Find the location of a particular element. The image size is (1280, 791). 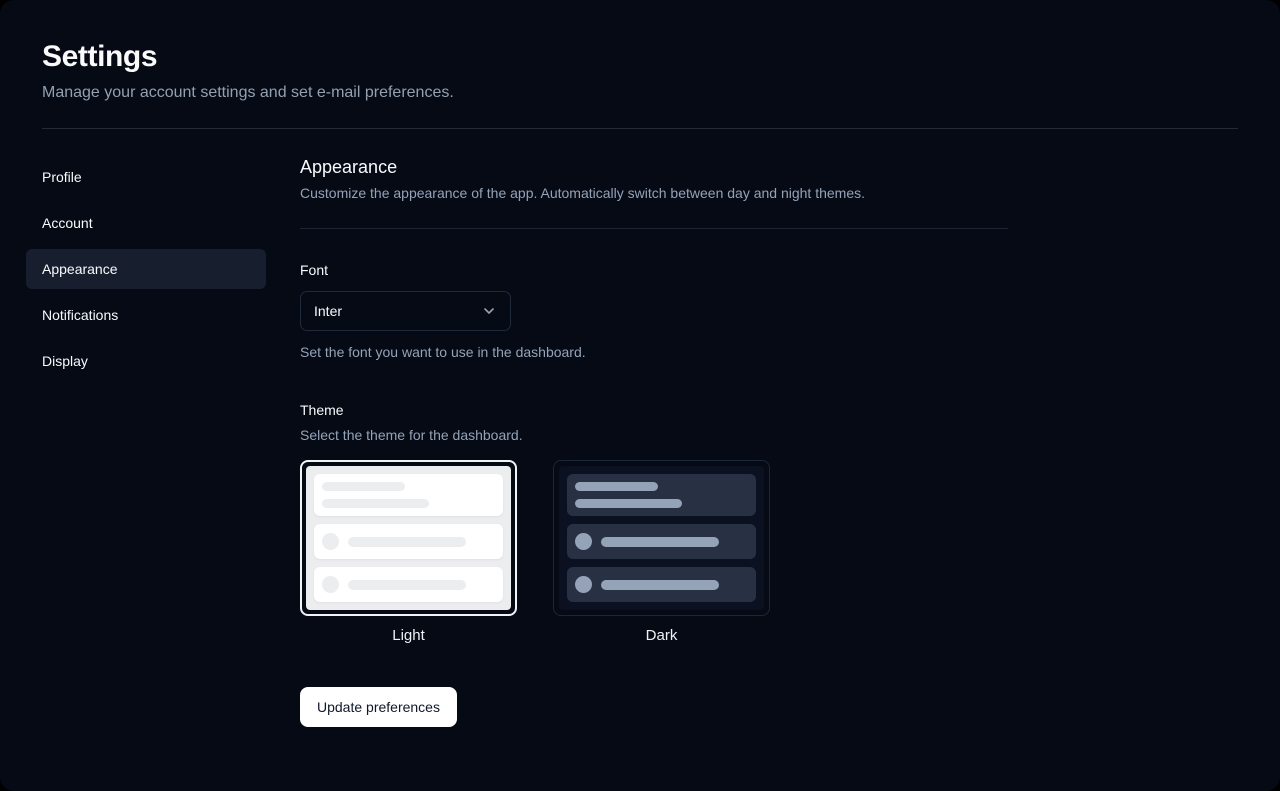

sidebar-item-account: Account is located at coordinates (146, 223).